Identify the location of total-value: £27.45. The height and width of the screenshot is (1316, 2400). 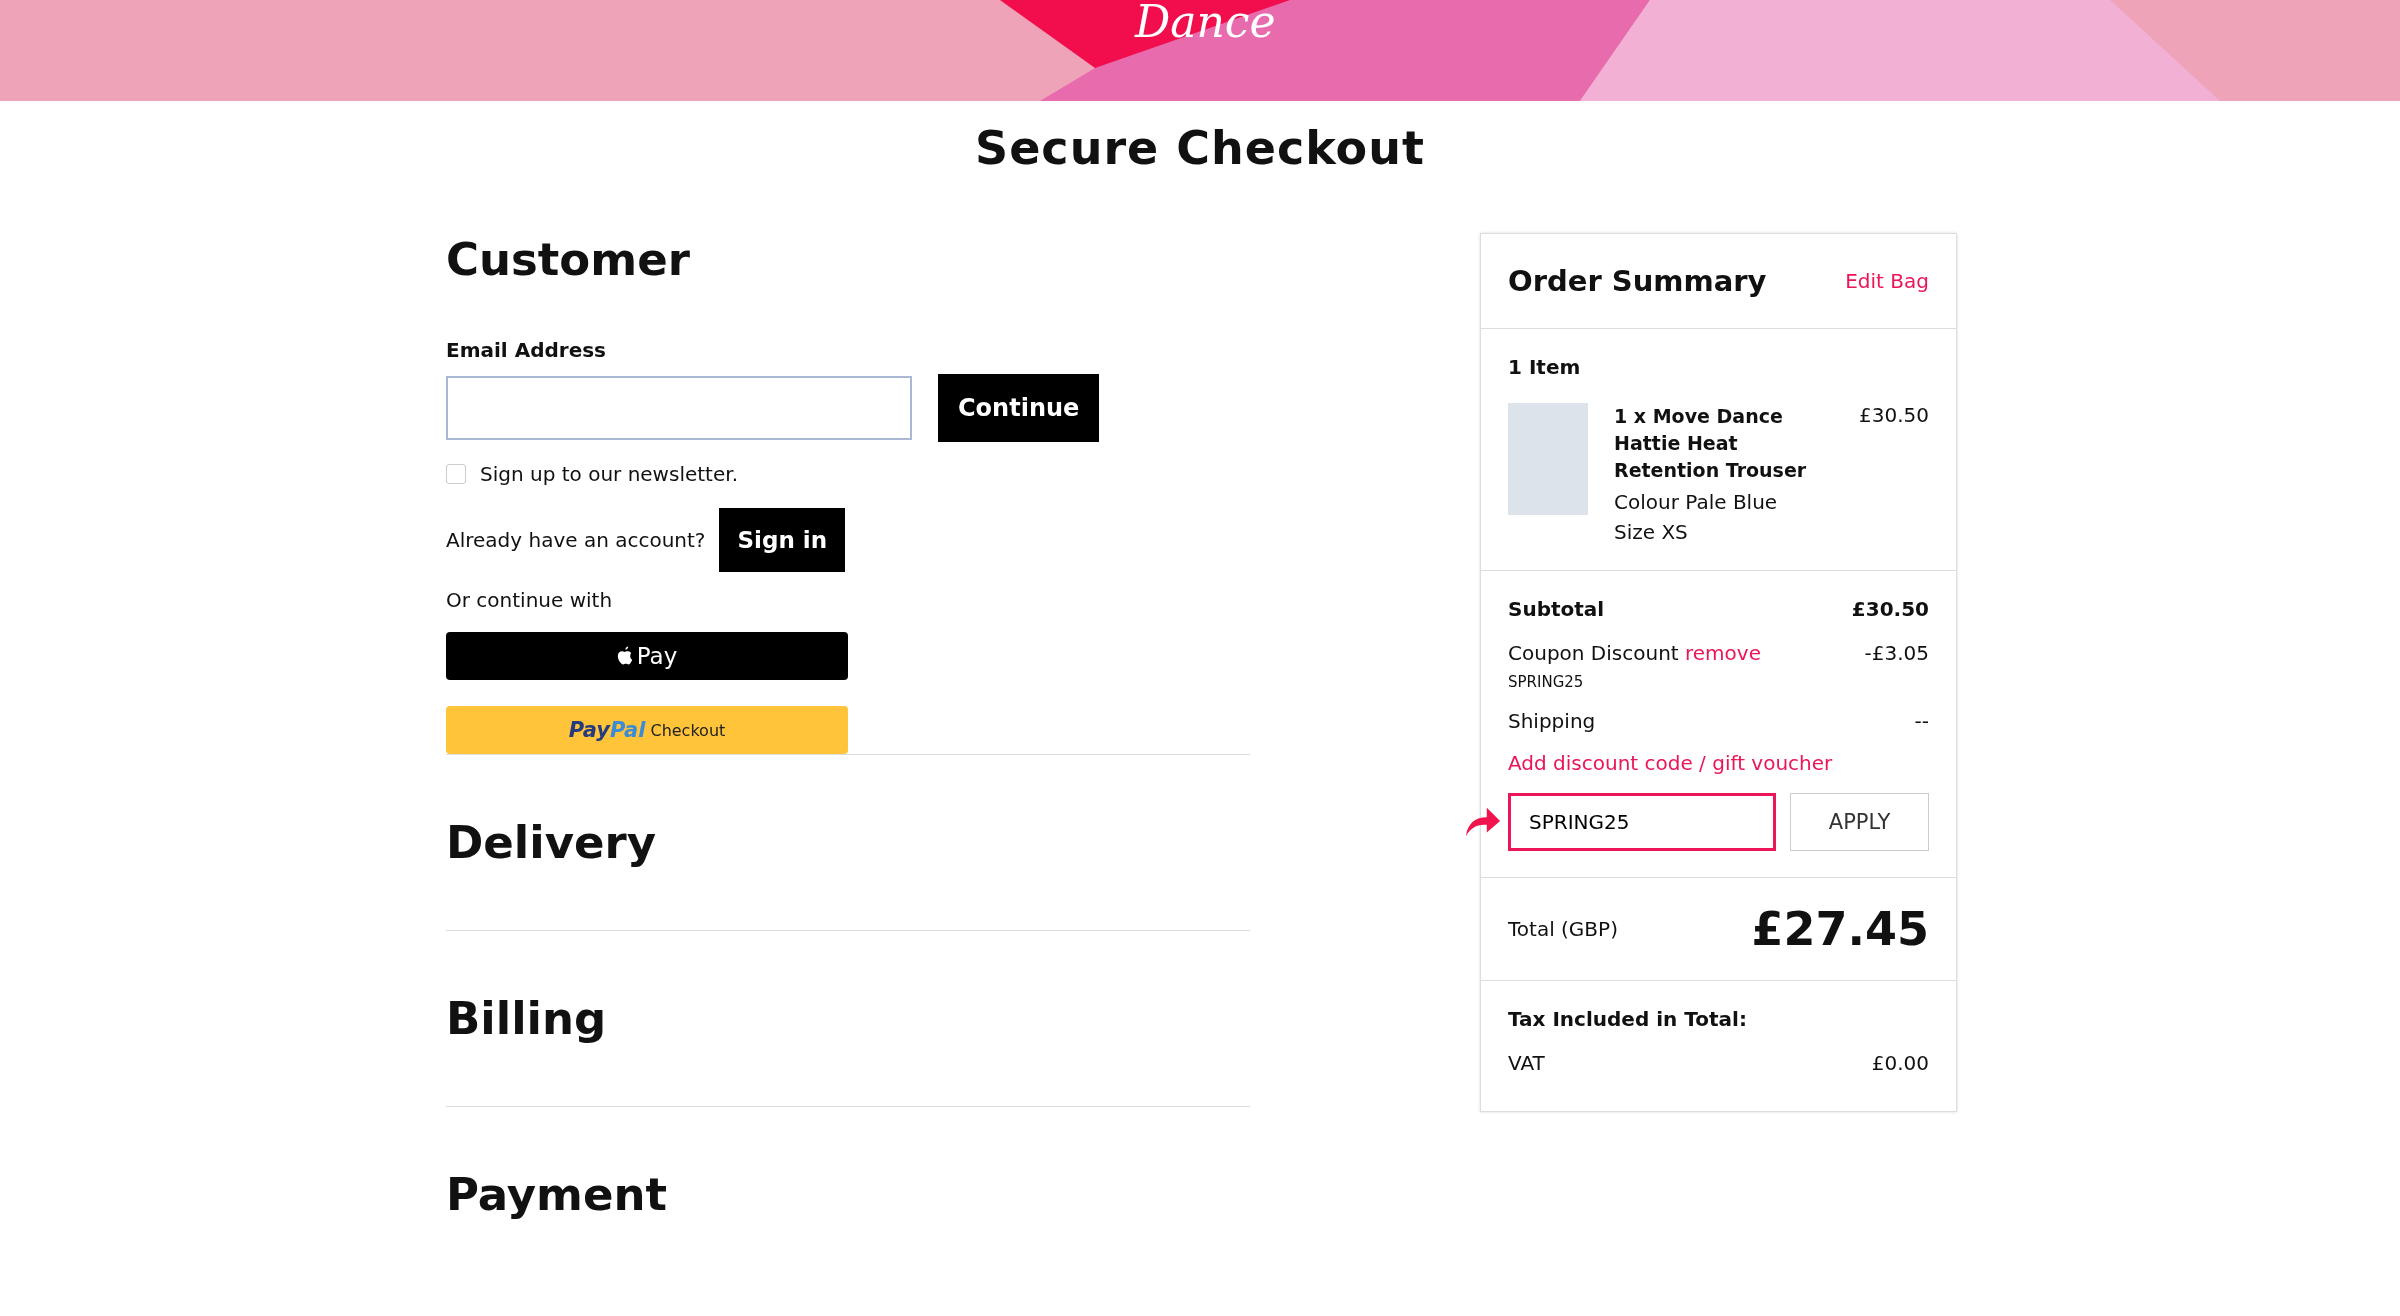
(1840, 929).